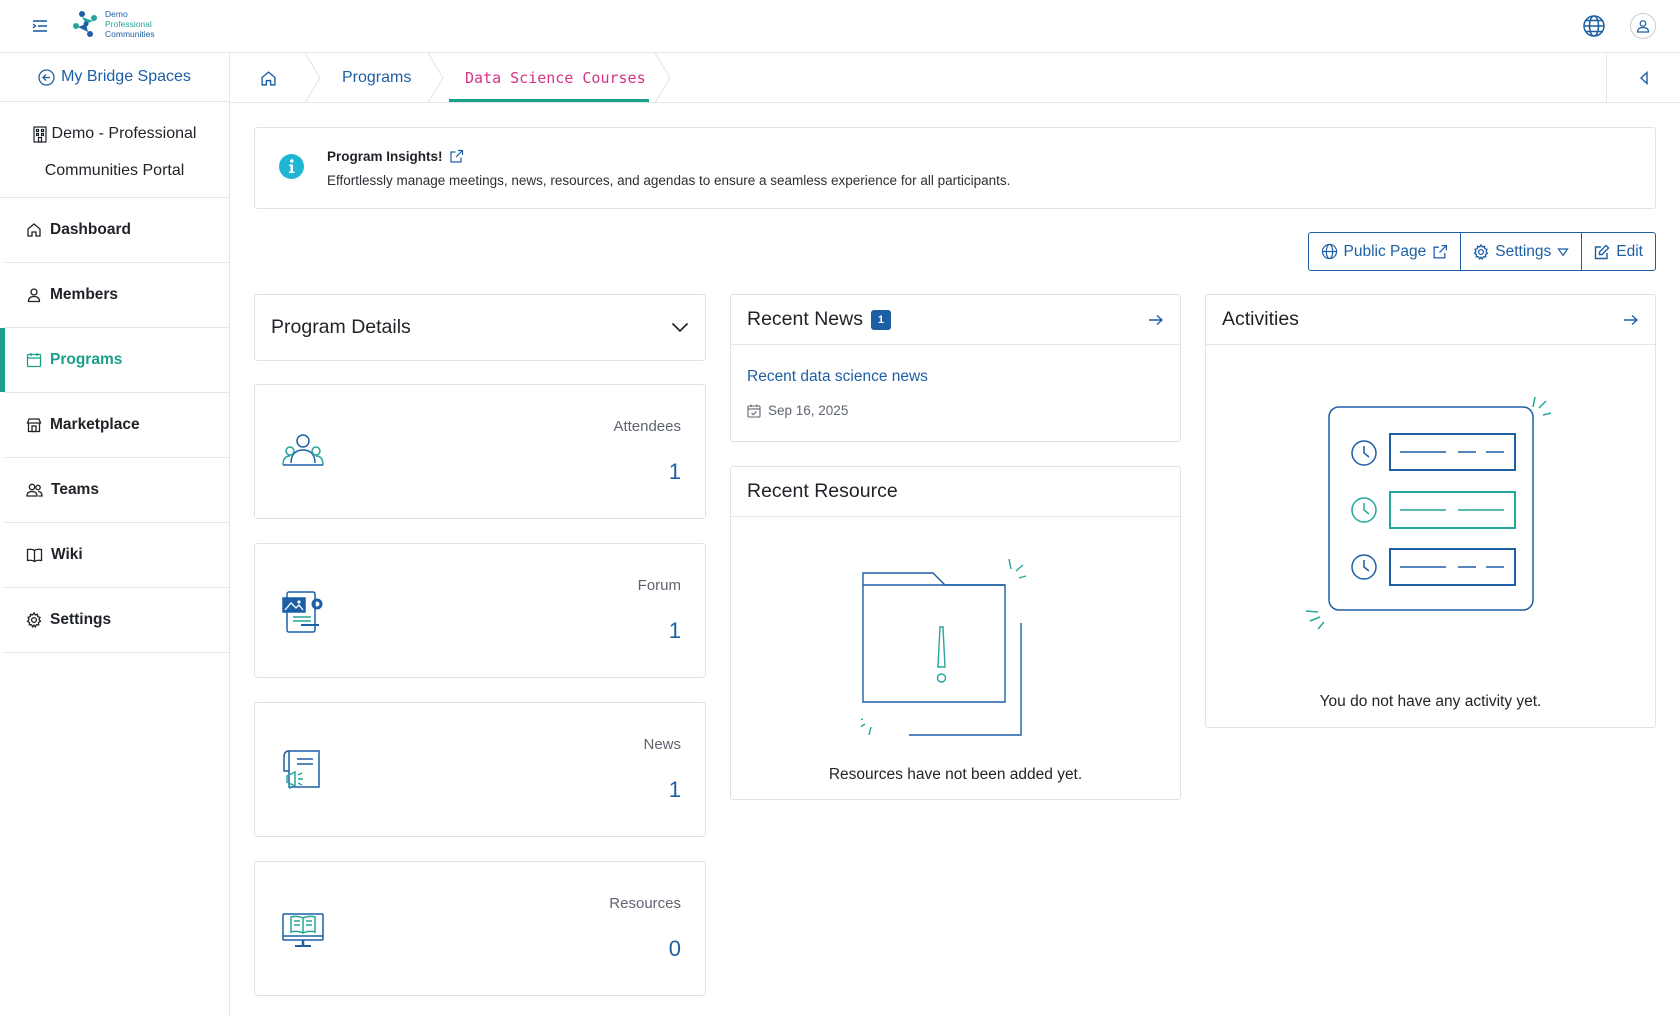  What do you see at coordinates (808, 410) in the screenshot?
I see `news-date-text: Sep 16, 2025` at bounding box center [808, 410].